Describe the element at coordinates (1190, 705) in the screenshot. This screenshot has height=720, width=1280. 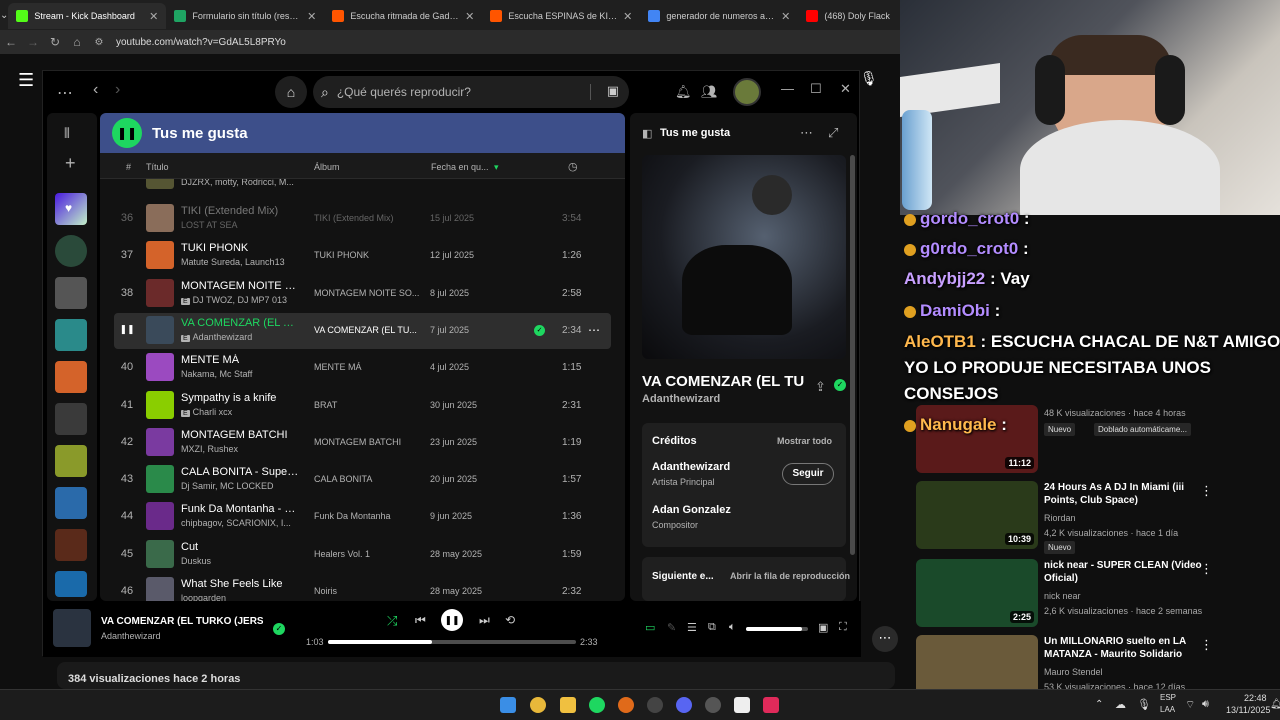
I see `wifi-icon: ⌔` at that location.